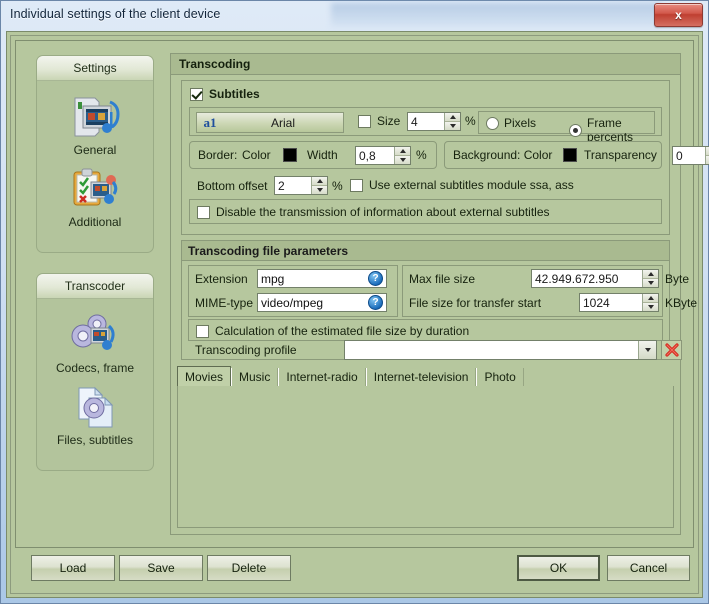  Describe the element at coordinates (73, 568) in the screenshot. I see `load-button: Load` at that location.